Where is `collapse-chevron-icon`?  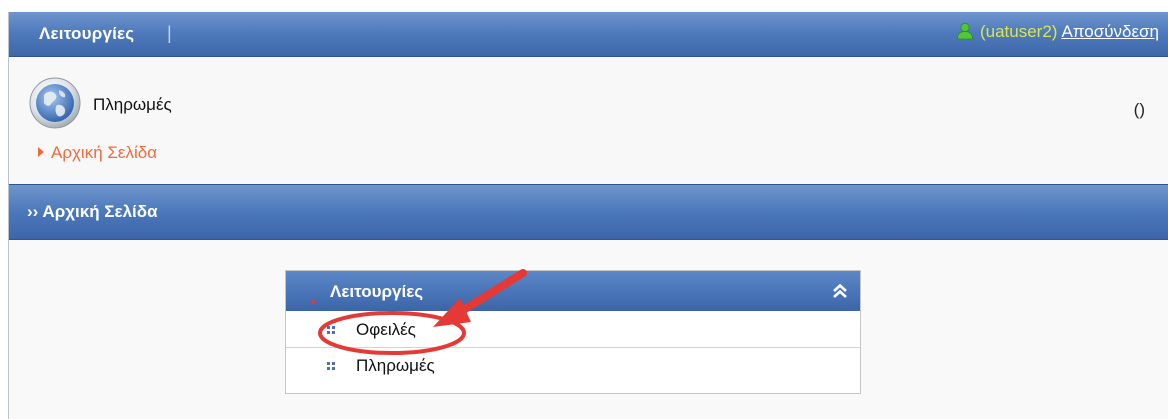
collapse-chevron-icon is located at coordinates (840, 291).